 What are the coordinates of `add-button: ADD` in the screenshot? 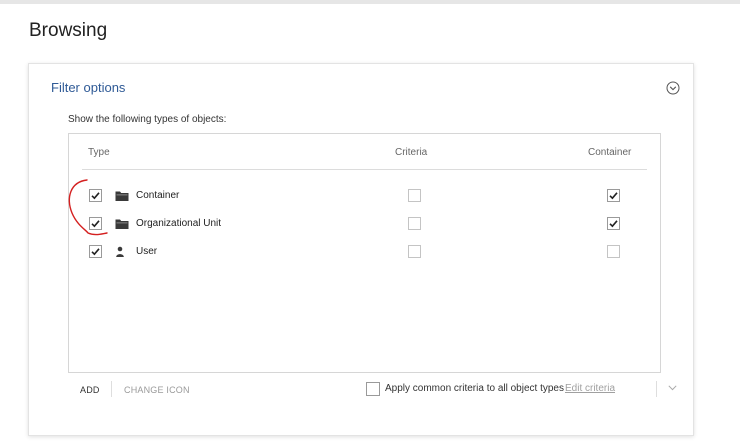 It's located at (90, 390).